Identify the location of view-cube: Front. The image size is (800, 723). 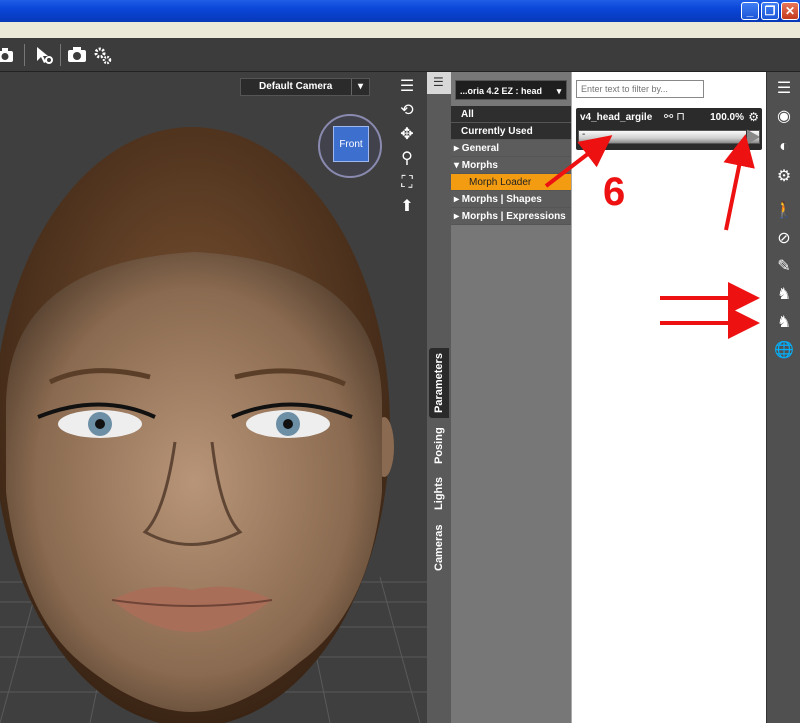
(351, 144).